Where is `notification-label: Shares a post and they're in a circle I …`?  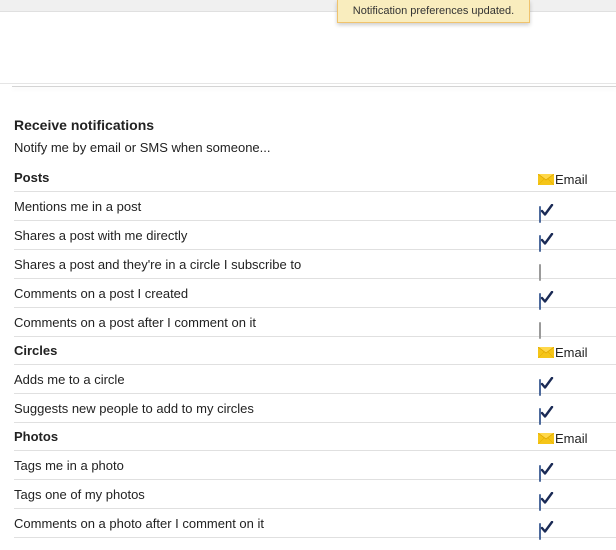
notification-label: Shares a post and they're in a circle I … is located at coordinates (158, 264).